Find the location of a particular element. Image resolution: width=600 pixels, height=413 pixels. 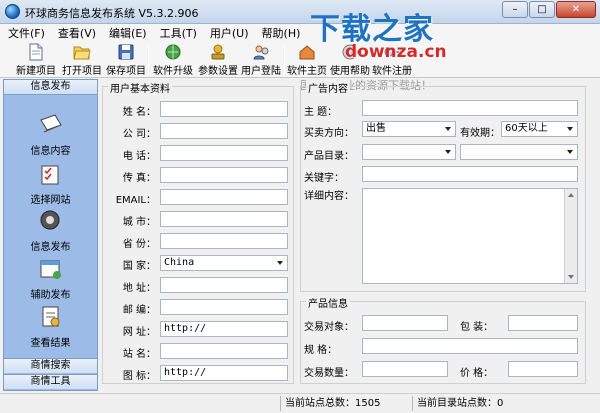

subject-input is located at coordinates (470, 108).